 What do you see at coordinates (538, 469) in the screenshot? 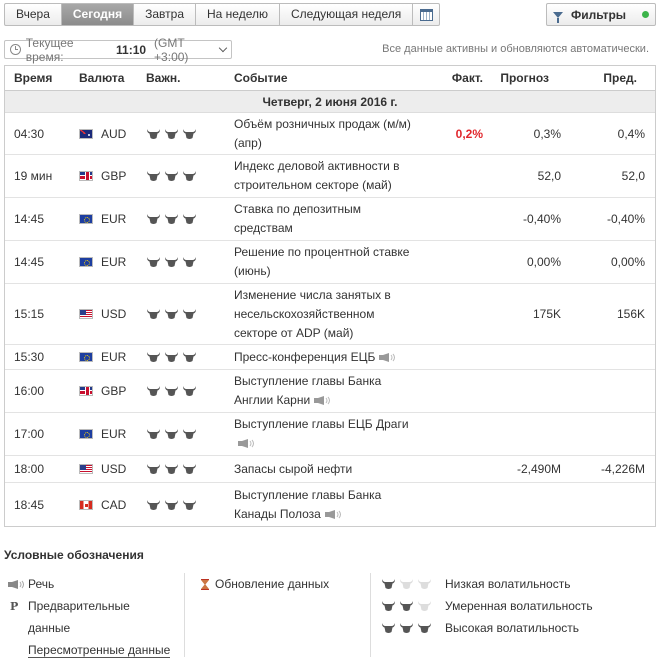
I see `event-forecast: -2,490M` at bounding box center [538, 469].